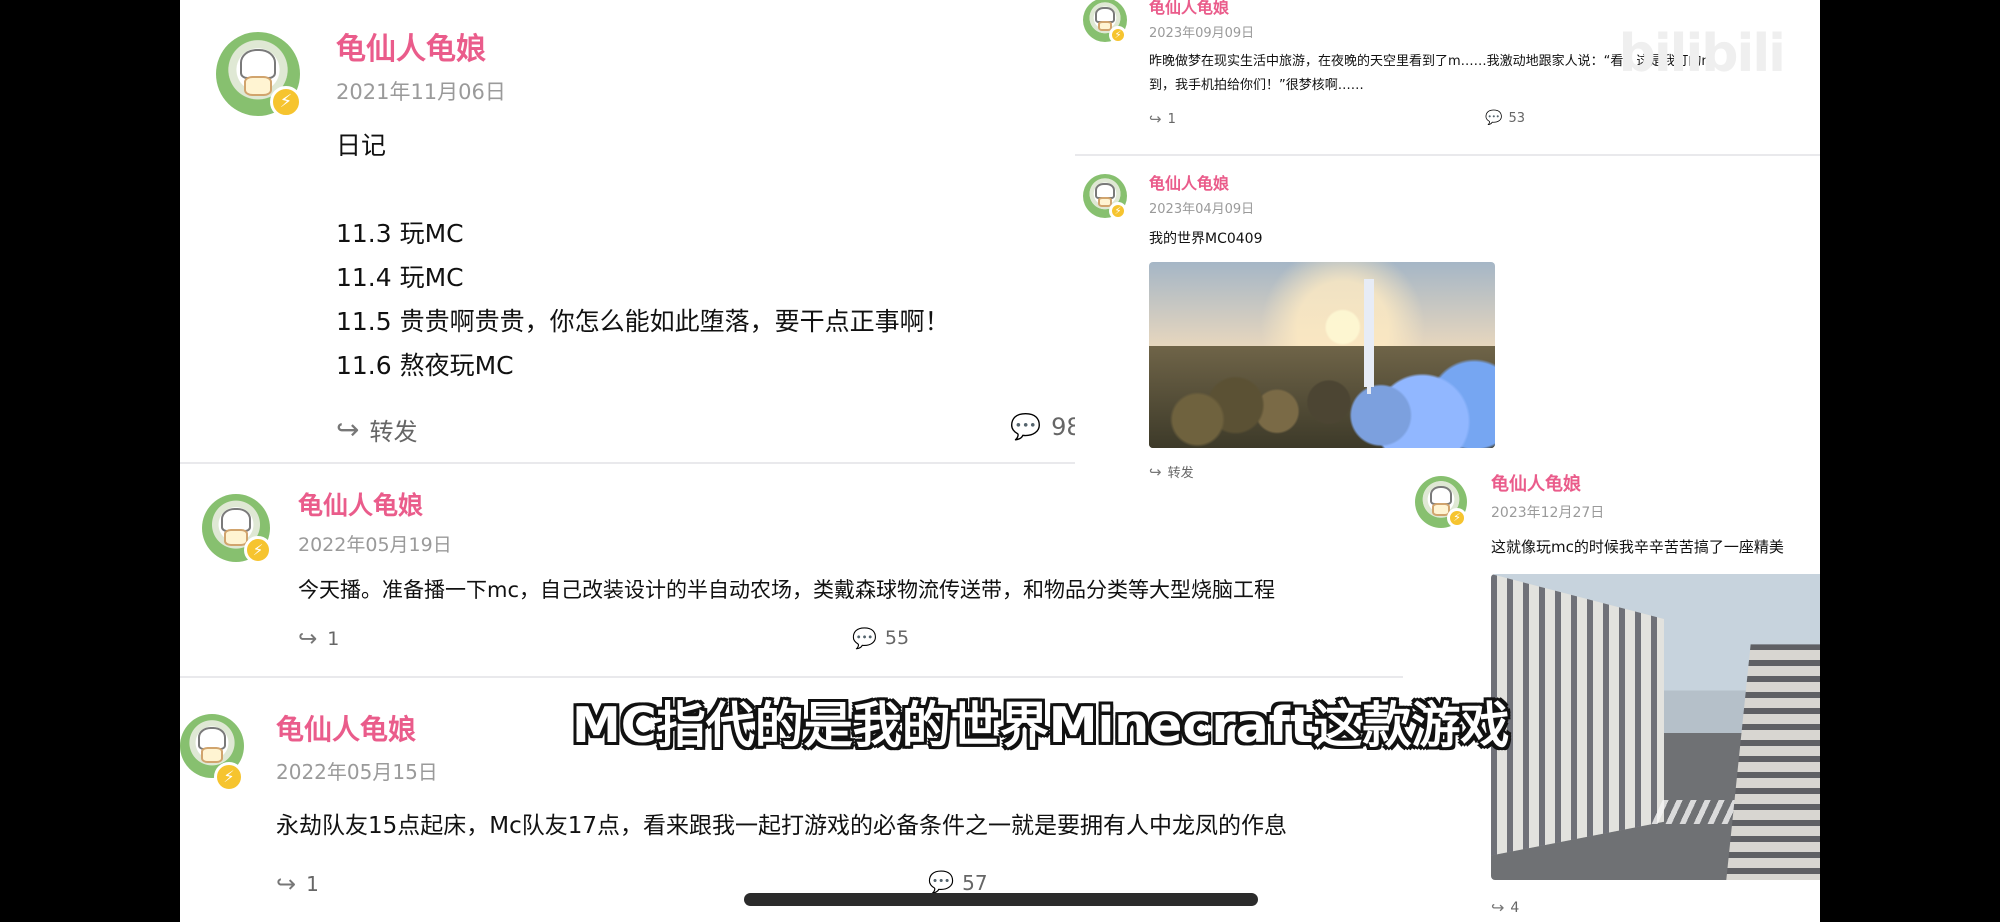 This screenshot has width=2000, height=922. Describe the element at coordinates (643, 321) in the screenshot. I see `post-text-line: 11.5 贵贵啊贵贵，你怎么能如此堕落，要干点正事啊！` at that location.